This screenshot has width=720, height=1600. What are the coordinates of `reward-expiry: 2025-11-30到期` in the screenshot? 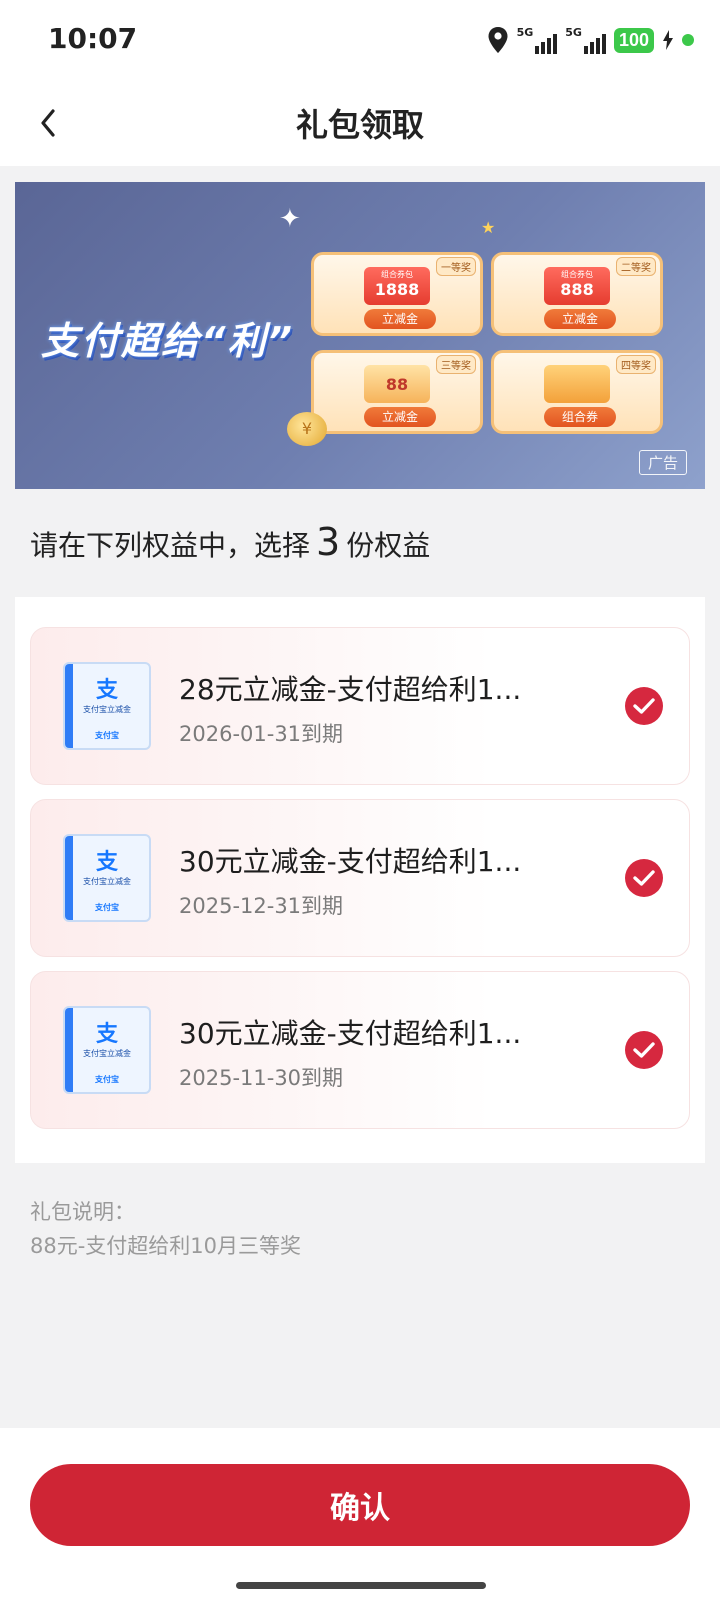 It's located at (261, 1078).